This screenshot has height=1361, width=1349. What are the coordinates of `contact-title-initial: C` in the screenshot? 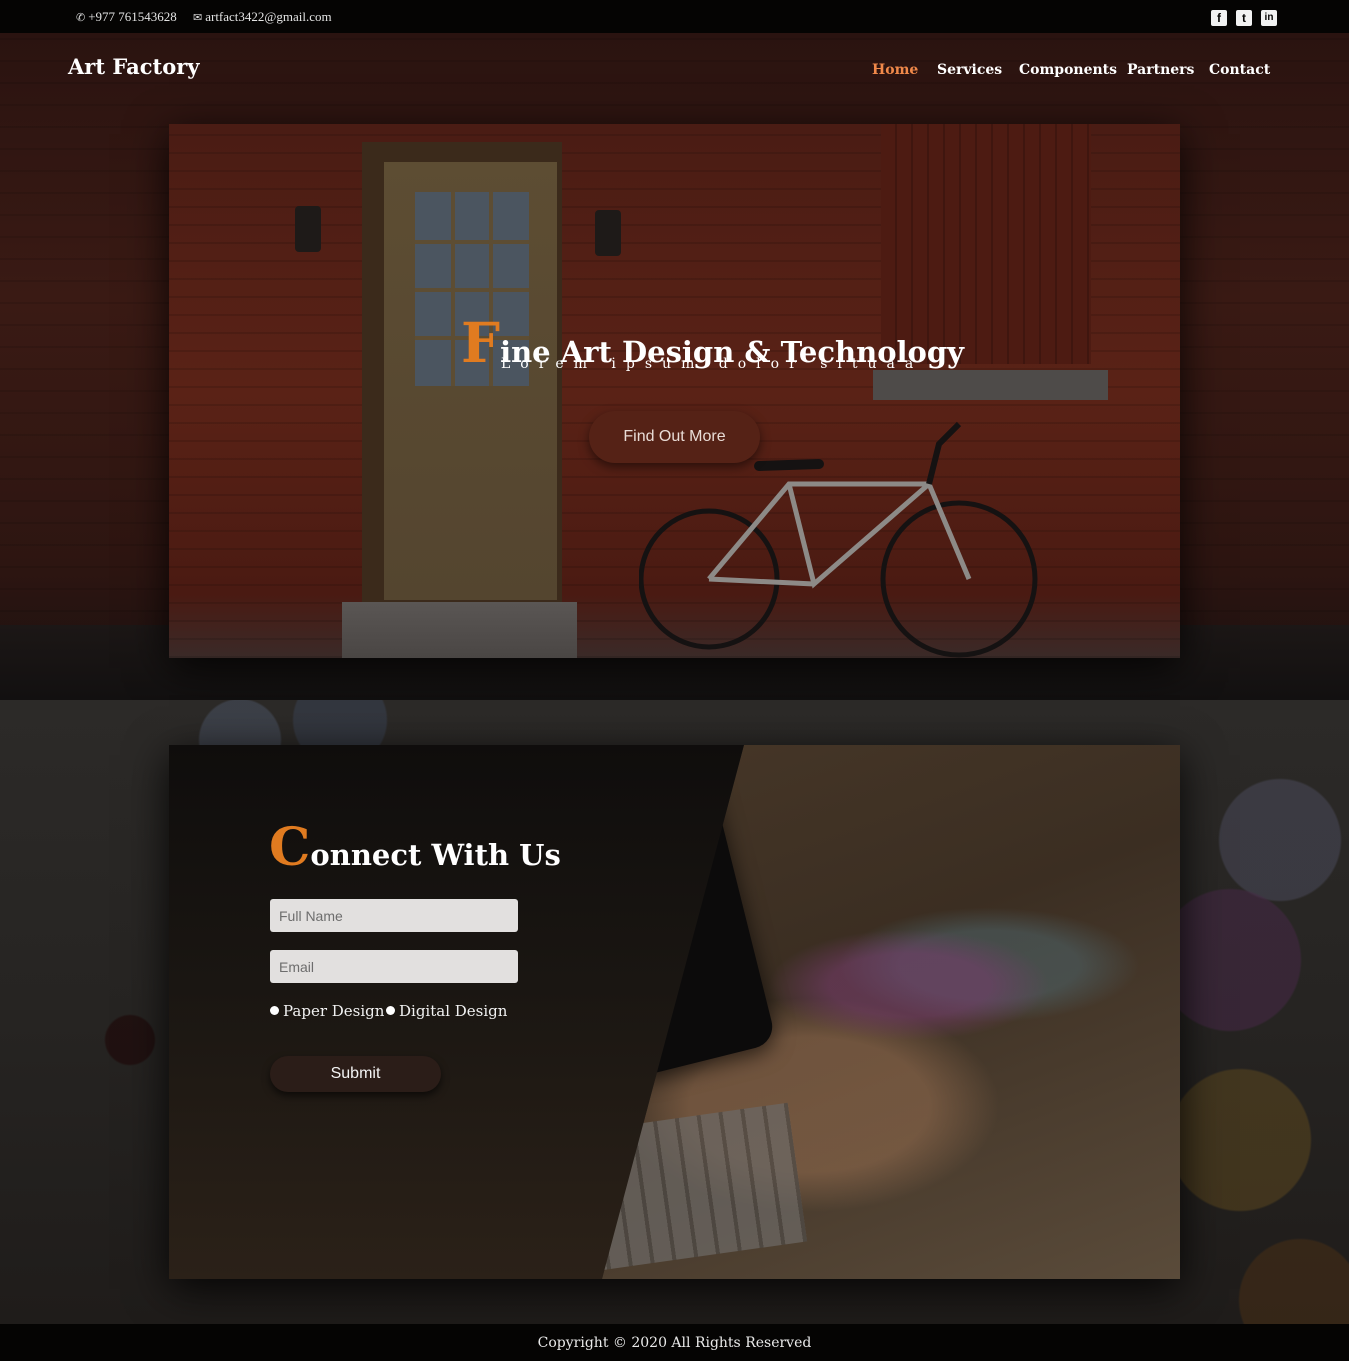 It's located at (290, 847).